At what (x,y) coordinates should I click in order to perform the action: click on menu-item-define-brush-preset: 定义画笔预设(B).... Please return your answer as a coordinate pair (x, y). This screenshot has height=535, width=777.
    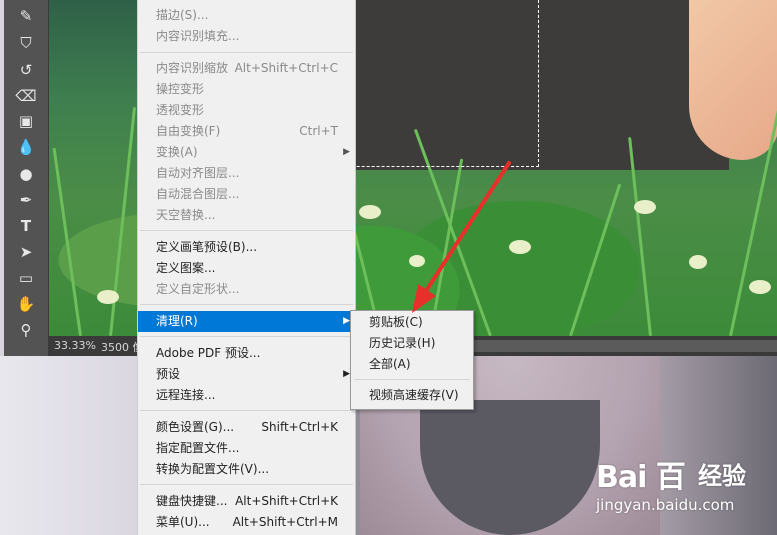
    Looking at the image, I should click on (246, 247).